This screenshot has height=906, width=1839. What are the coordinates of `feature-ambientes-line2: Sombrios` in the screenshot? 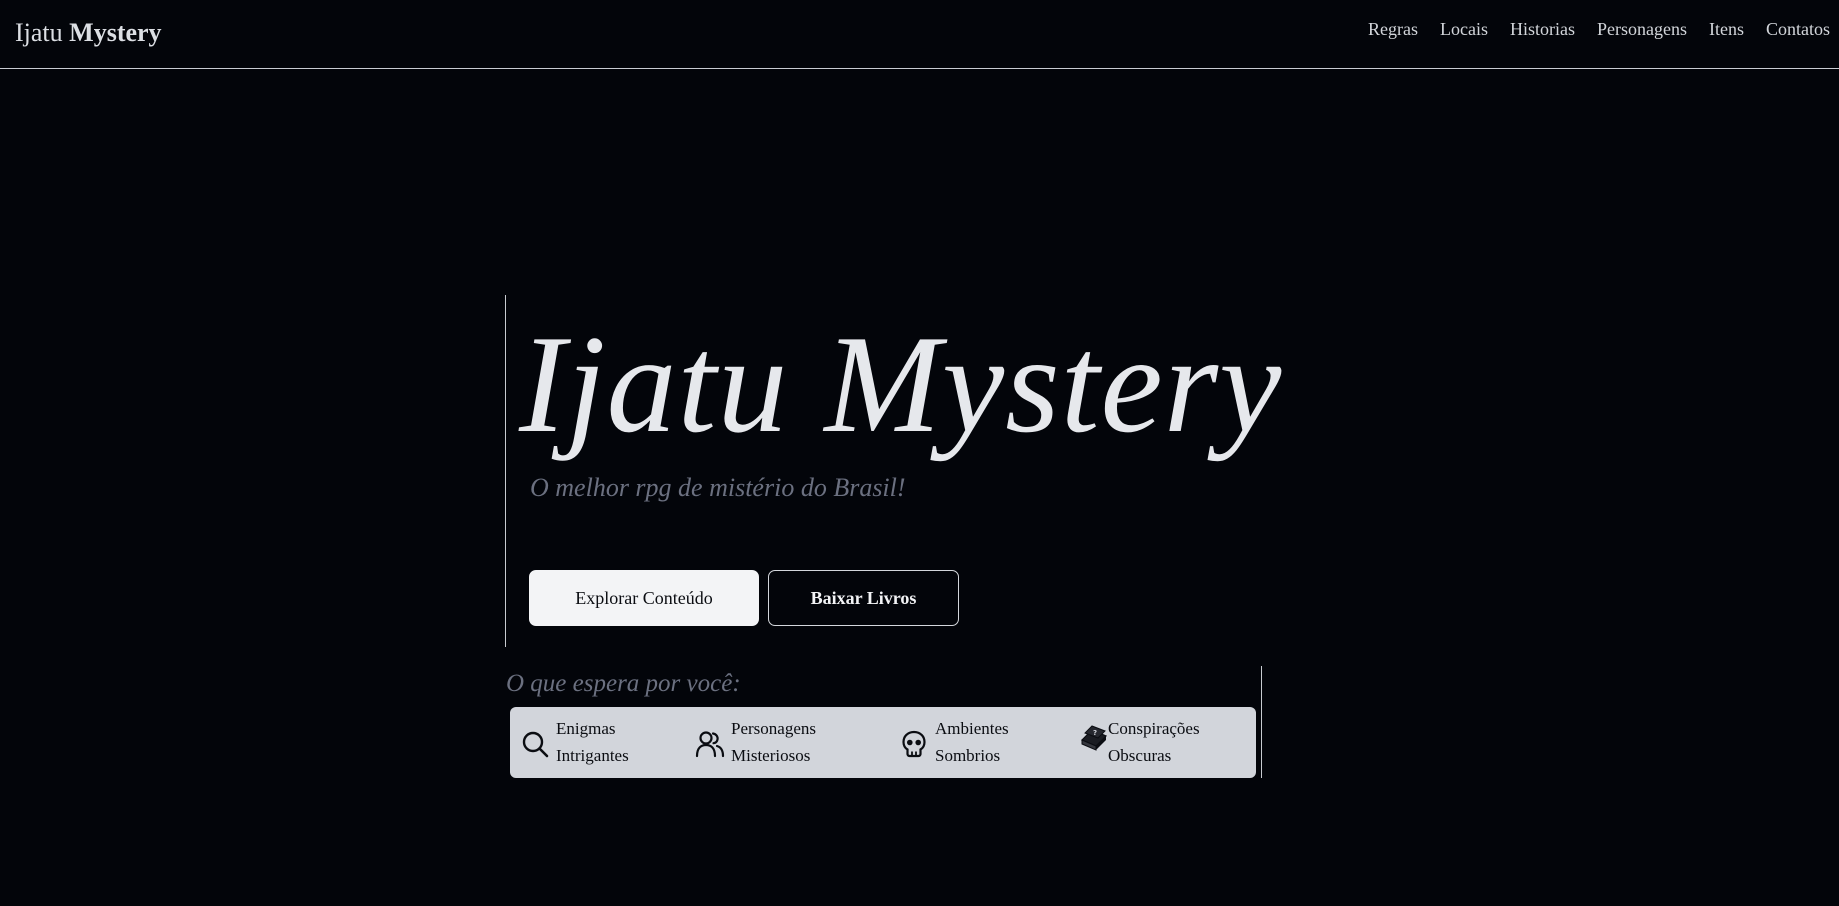 It's located at (968, 755).